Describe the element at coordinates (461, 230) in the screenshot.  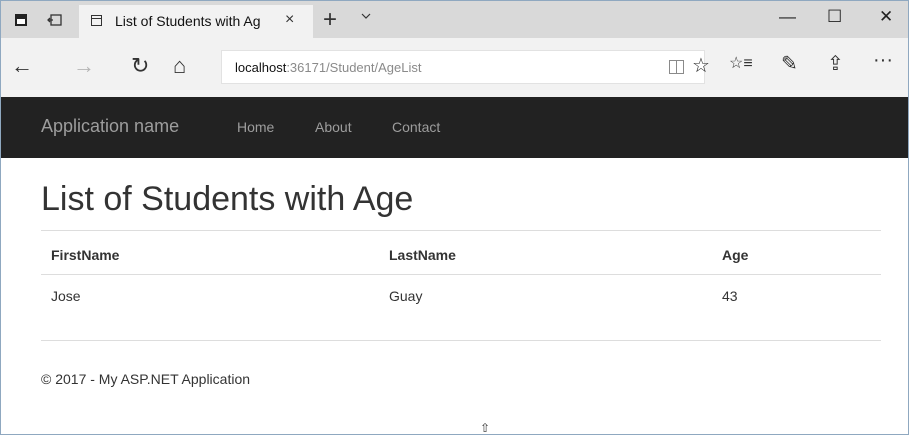
I see `table-top-divider` at that location.